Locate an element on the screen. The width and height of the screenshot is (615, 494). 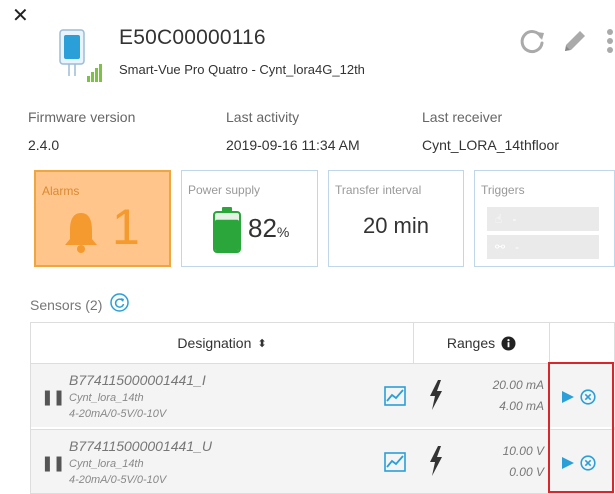
alarms-card: Alarms 1 is located at coordinates (102, 218).